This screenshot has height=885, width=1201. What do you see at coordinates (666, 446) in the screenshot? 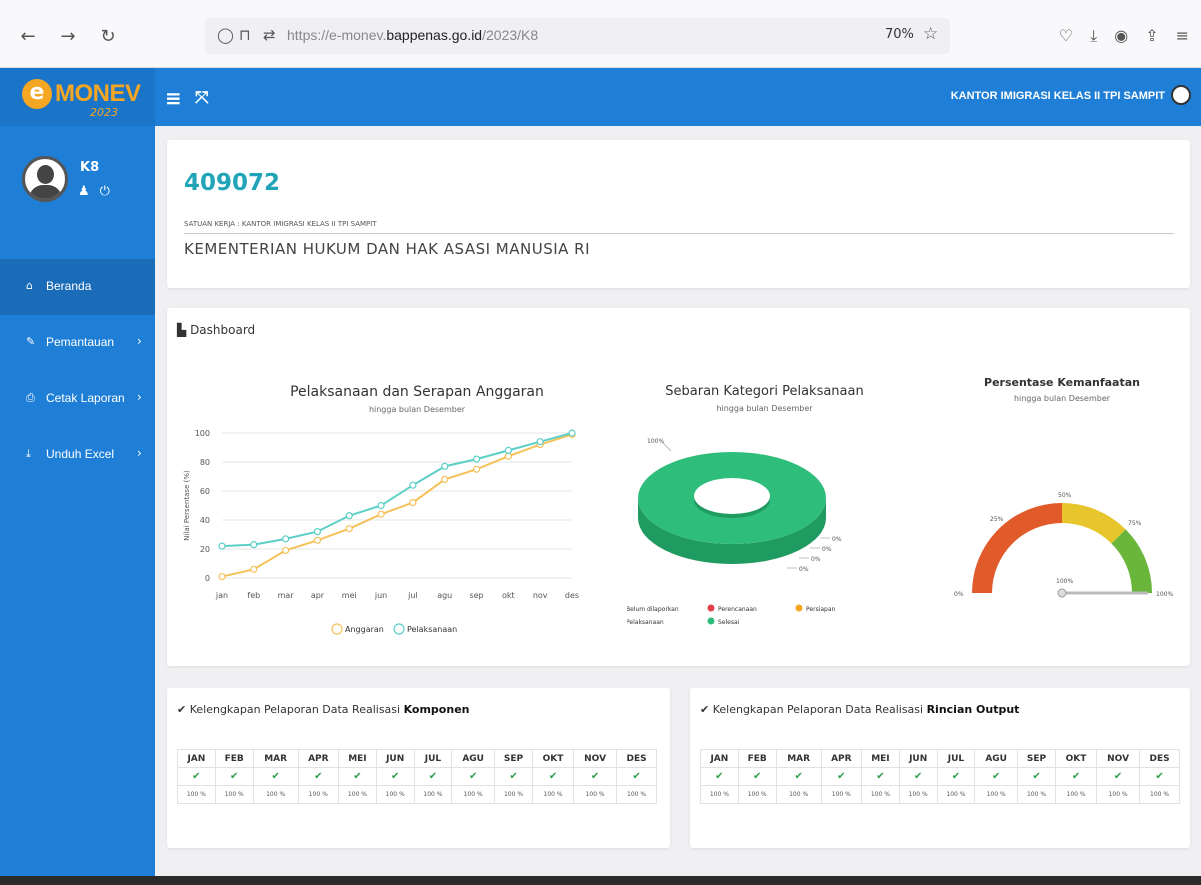
I see `label-connector` at bounding box center [666, 446].